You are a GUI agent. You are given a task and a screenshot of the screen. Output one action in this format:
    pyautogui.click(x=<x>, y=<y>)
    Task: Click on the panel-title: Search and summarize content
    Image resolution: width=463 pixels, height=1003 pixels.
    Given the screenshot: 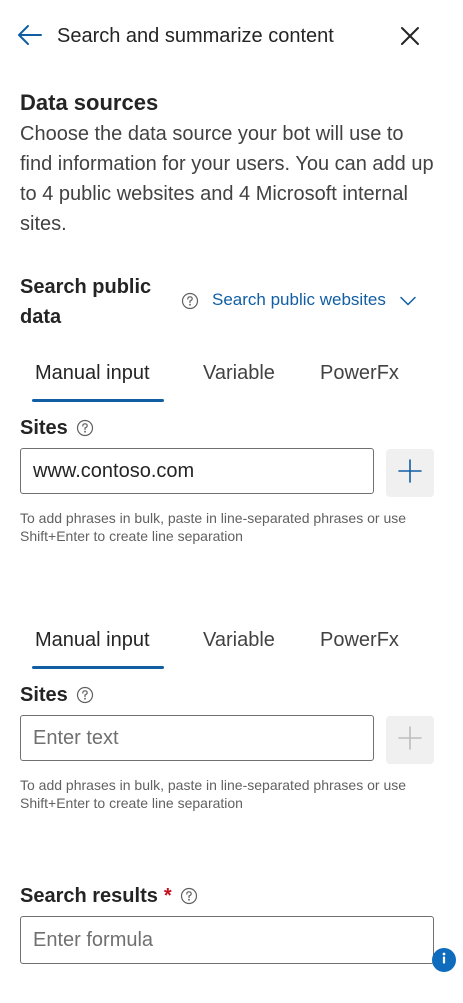 What is the action you would take?
    pyautogui.click(x=195, y=36)
    